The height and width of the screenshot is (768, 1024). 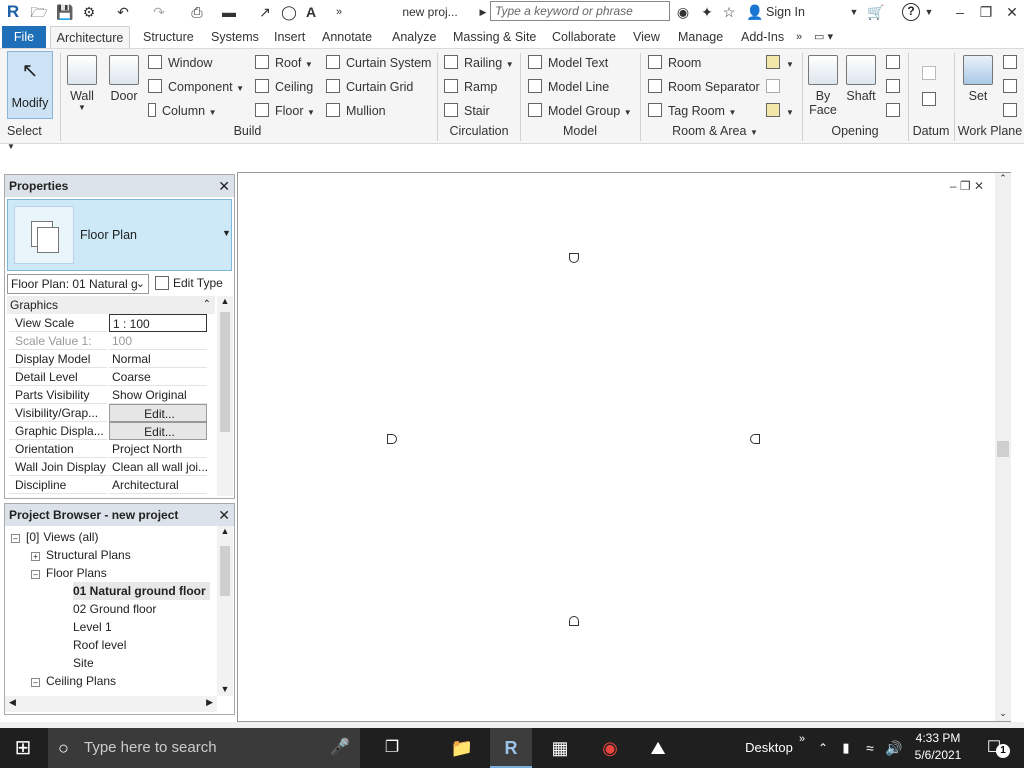 I want to click on close-window-icon: ✕, so click(x=1012, y=12).